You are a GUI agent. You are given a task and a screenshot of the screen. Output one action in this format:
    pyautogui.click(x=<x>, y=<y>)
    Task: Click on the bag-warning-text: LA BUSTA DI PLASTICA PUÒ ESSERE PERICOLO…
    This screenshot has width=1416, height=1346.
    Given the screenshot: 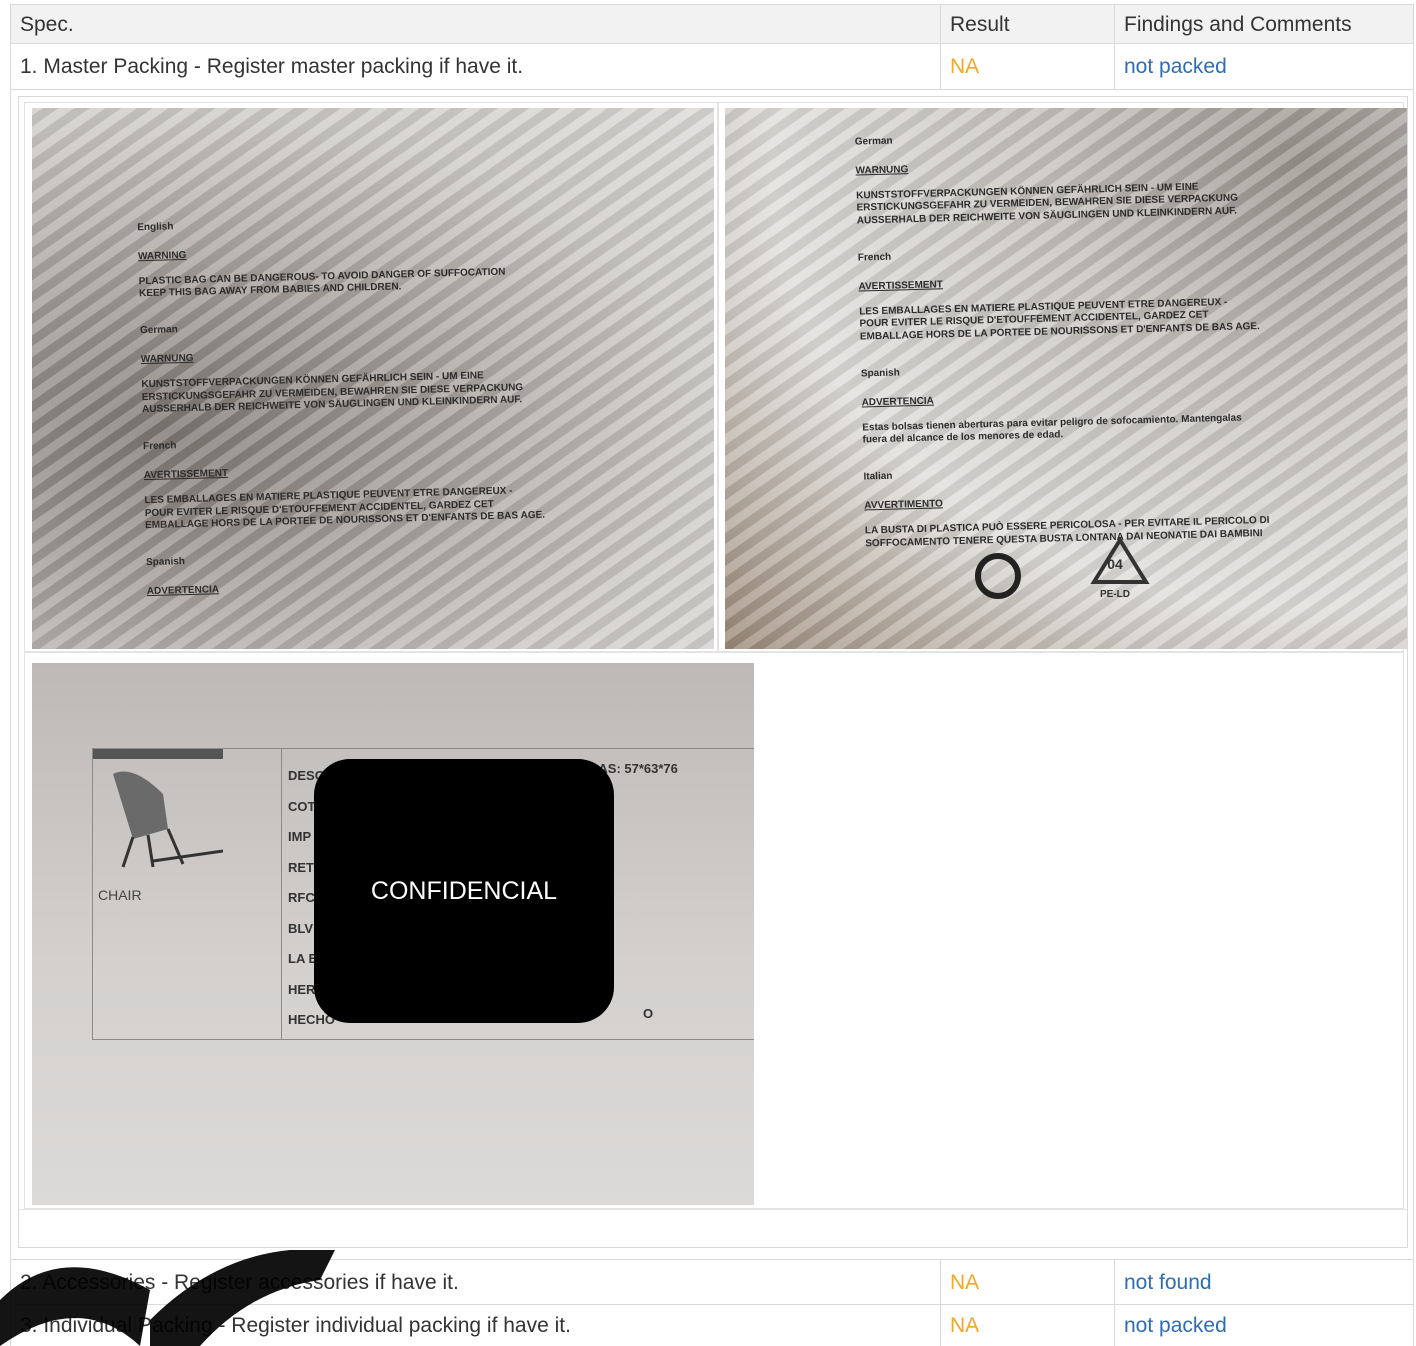 What is the action you would take?
    pyautogui.click(x=1067, y=531)
    